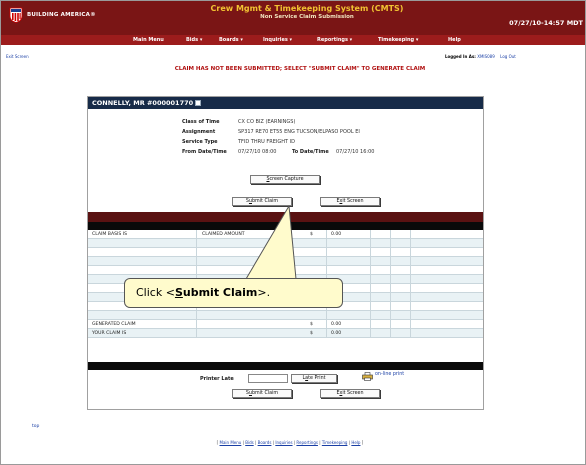 This screenshot has width=586, height=465. I want to click on top-link: top, so click(35, 426).